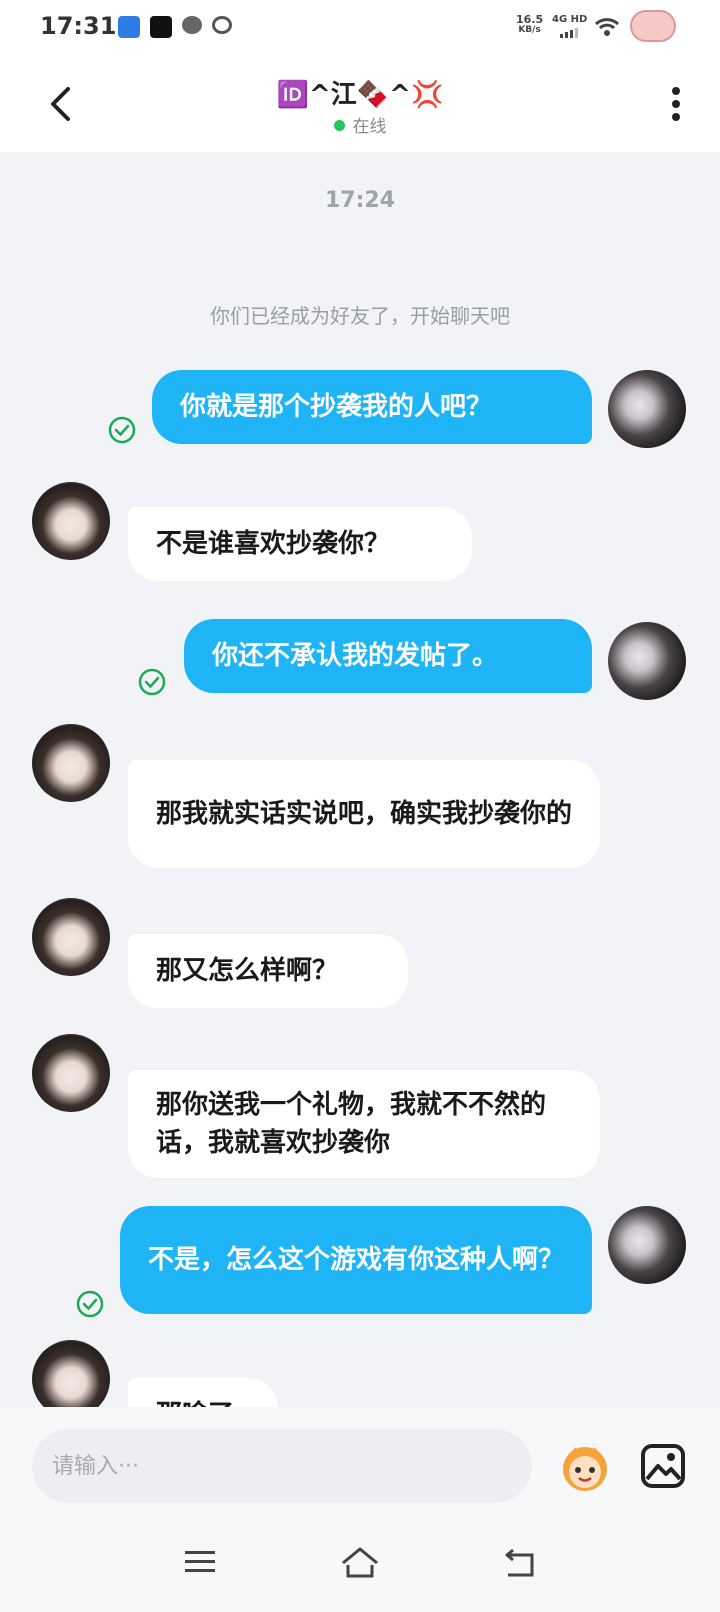  I want to click on message-bubble-received: 那啥了, so click(203, 1392).